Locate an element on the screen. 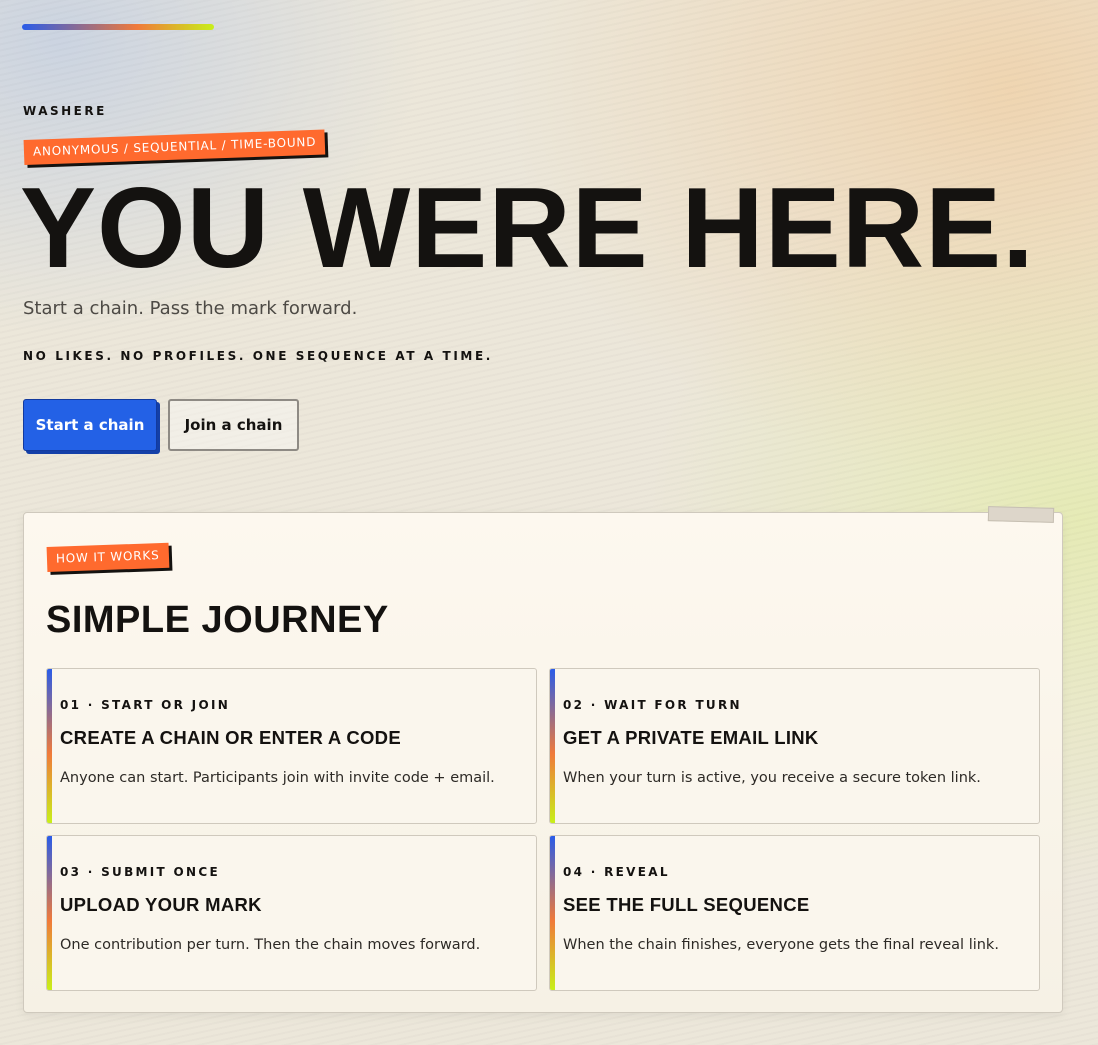 Image resolution: width=1098 pixels, height=1045 pixels. section-tag: HOW IT WORKS is located at coordinates (107, 557).